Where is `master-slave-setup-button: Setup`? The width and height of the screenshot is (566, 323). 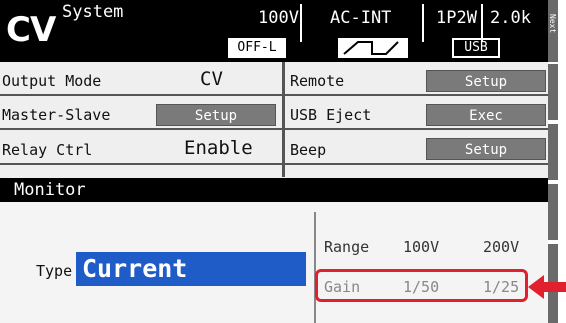 master-slave-setup-button: Setup is located at coordinates (216, 115).